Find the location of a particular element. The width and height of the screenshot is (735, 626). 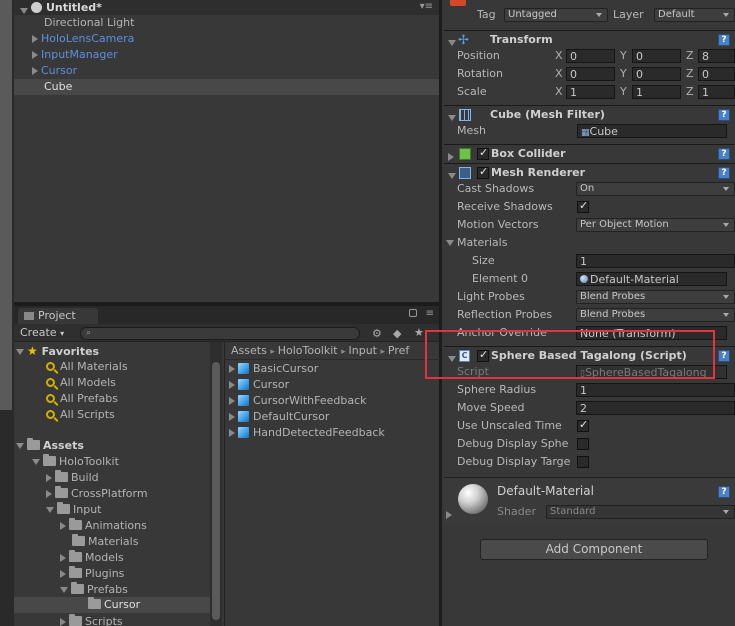

move-speed-field: 2 is located at coordinates (655, 408).